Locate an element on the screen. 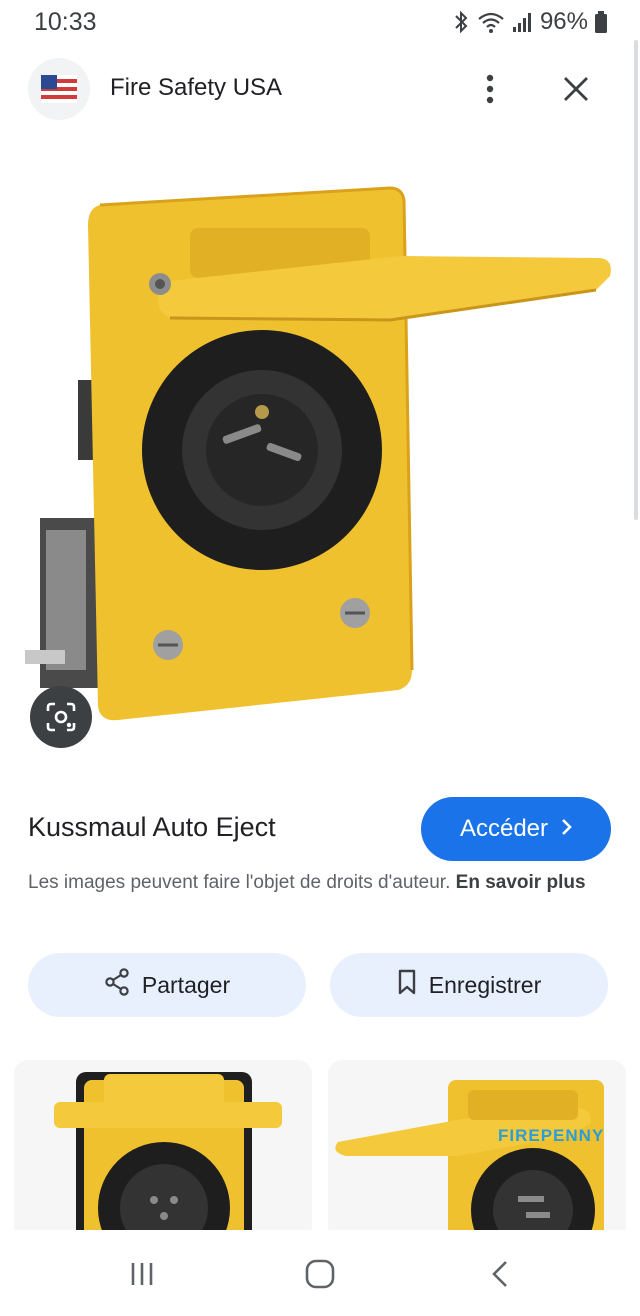 This screenshot has width=640, height=1316. save-button: Enregistrer is located at coordinates (469, 985).